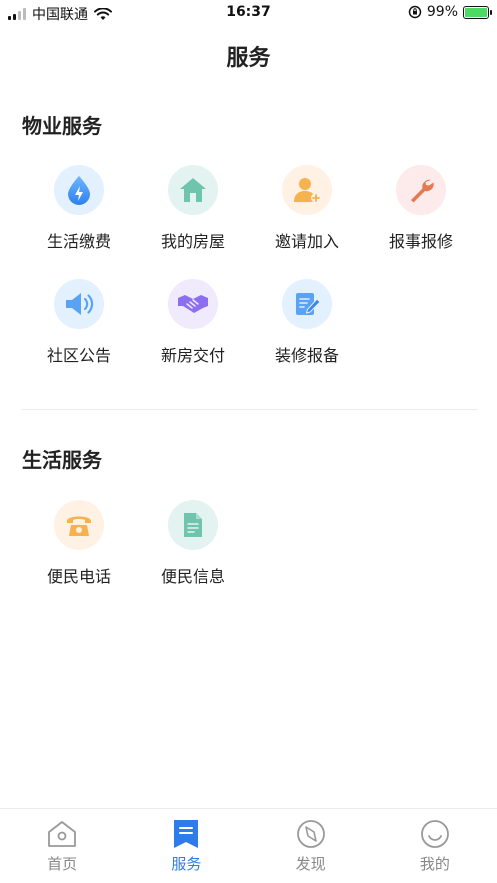 The height and width of the screenshot is (883, 497). I want to click on service-item-hotline: 便民电话, so click(79, 543).